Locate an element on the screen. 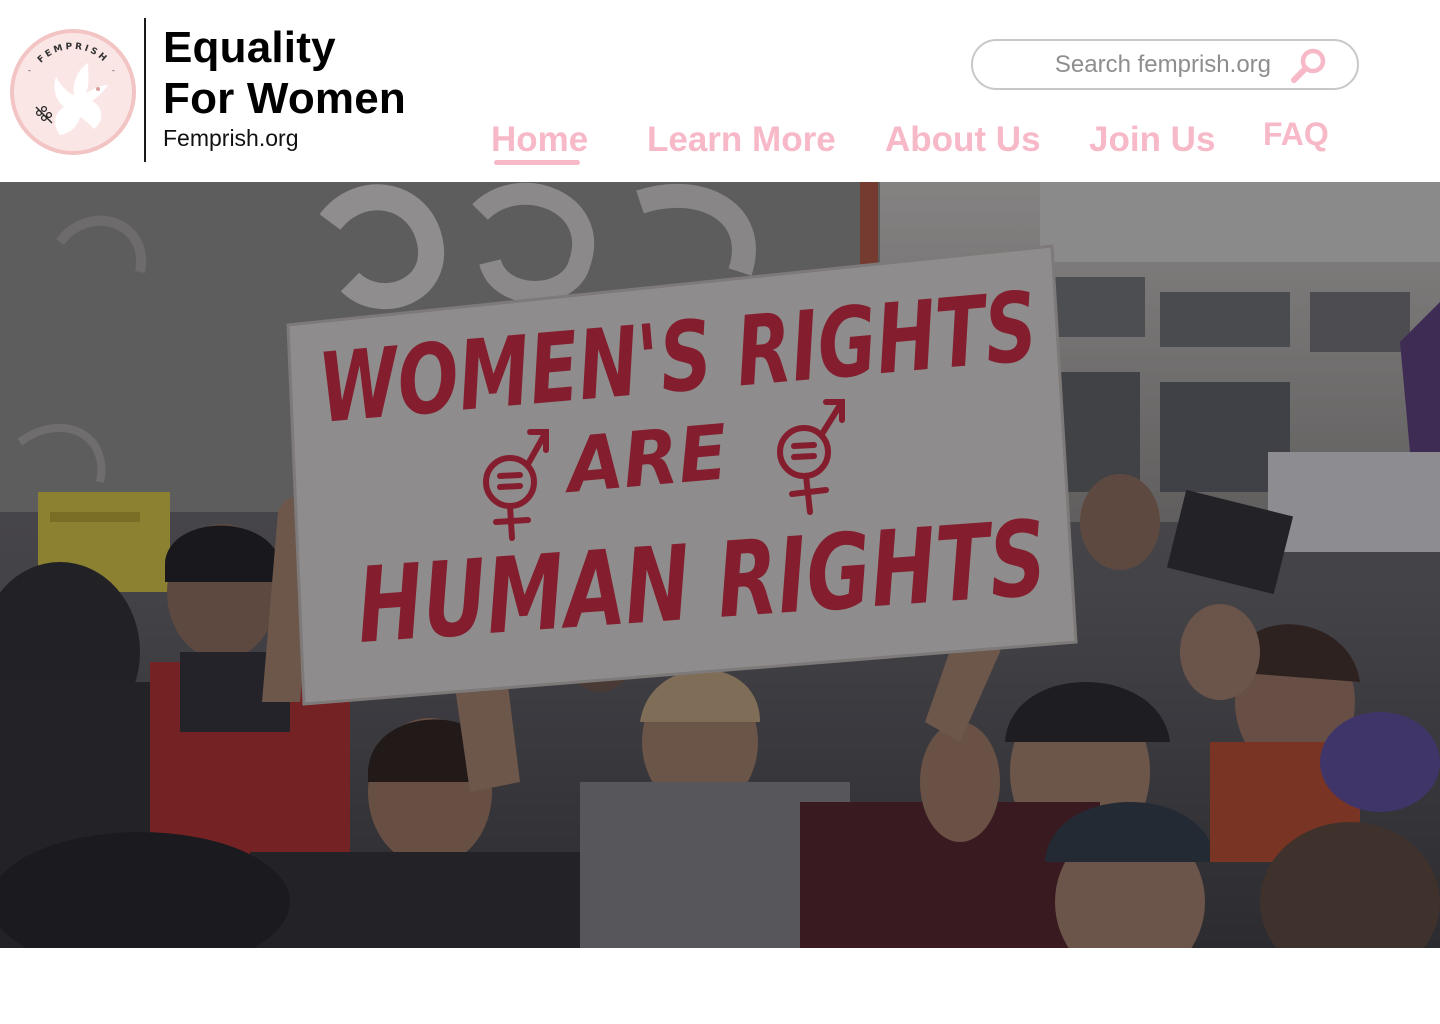  search-bar is located at coordinates (1165, 64).